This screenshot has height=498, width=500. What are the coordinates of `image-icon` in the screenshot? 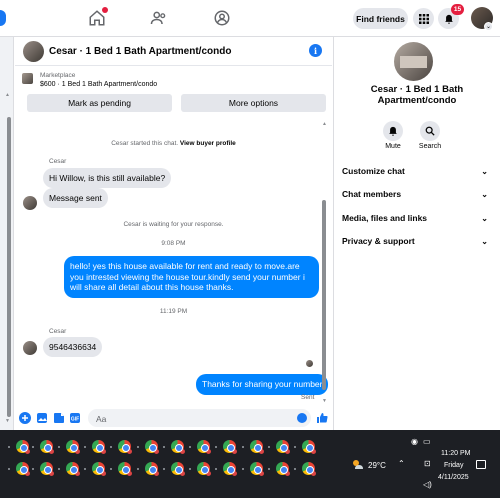 It's located at (42, 418).